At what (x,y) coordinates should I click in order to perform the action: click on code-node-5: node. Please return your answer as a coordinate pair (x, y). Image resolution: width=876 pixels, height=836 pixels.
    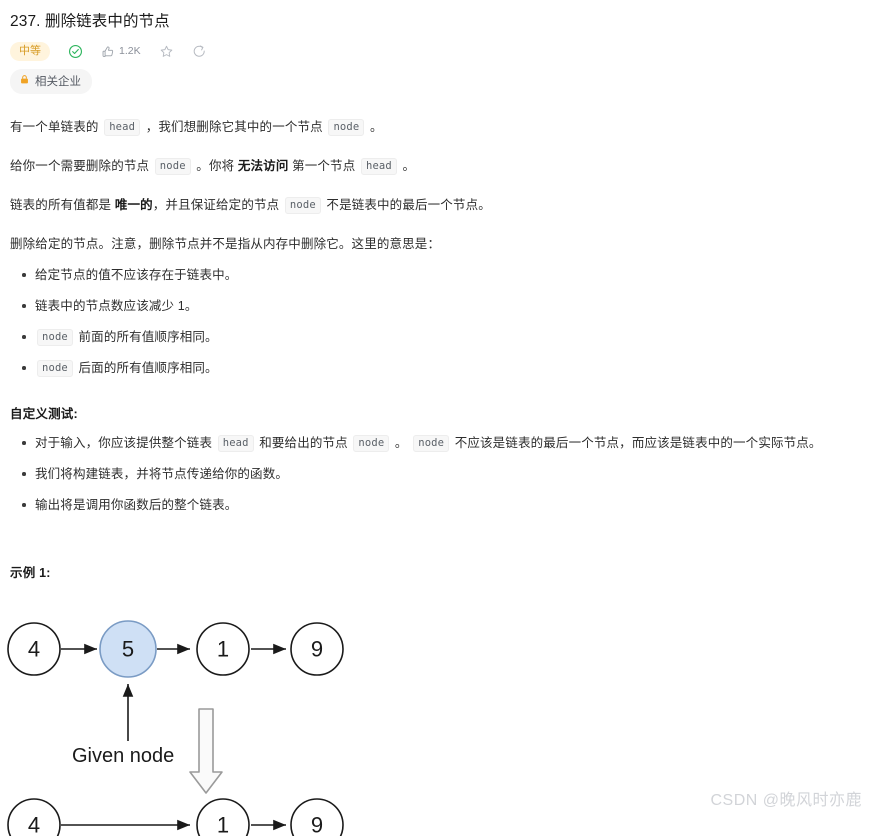
    Looking at the image, I should click on (431, 443).